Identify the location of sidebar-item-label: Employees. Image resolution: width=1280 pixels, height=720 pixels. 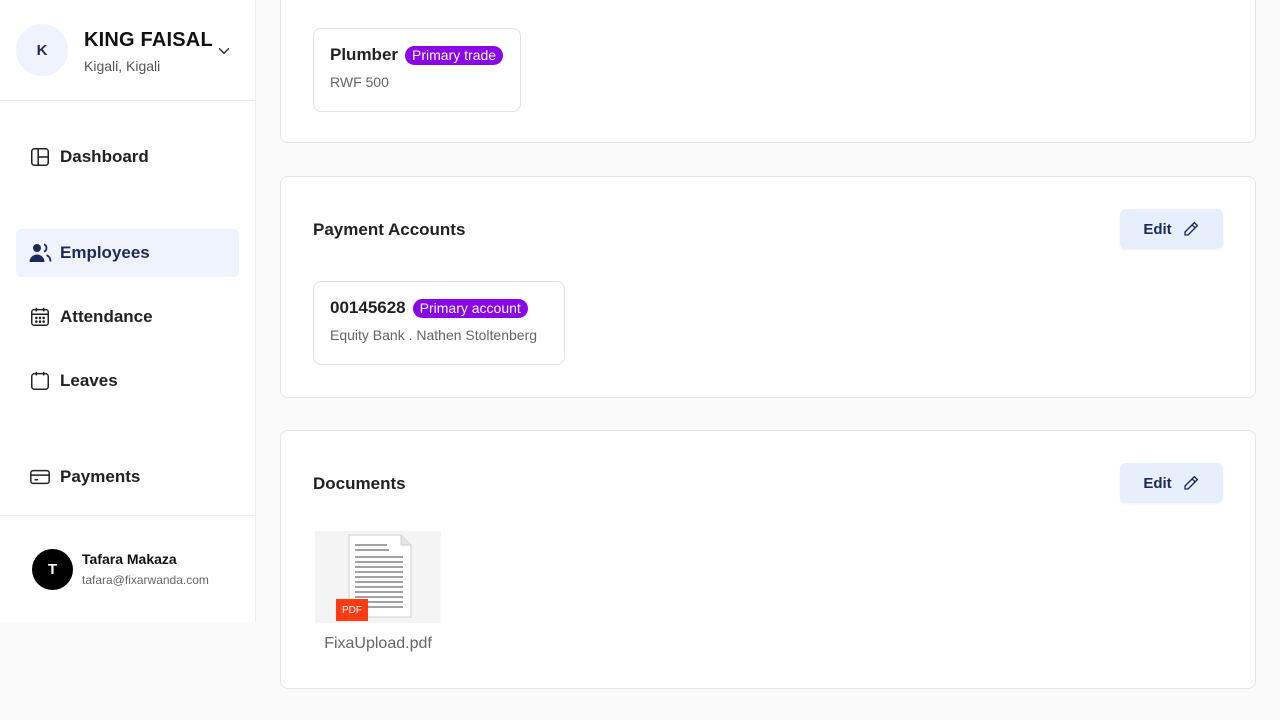
(105, 252).